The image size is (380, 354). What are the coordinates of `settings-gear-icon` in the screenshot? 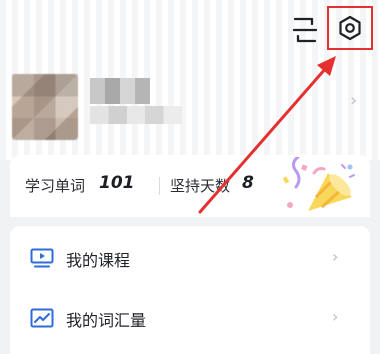 It's located at (350, 28).